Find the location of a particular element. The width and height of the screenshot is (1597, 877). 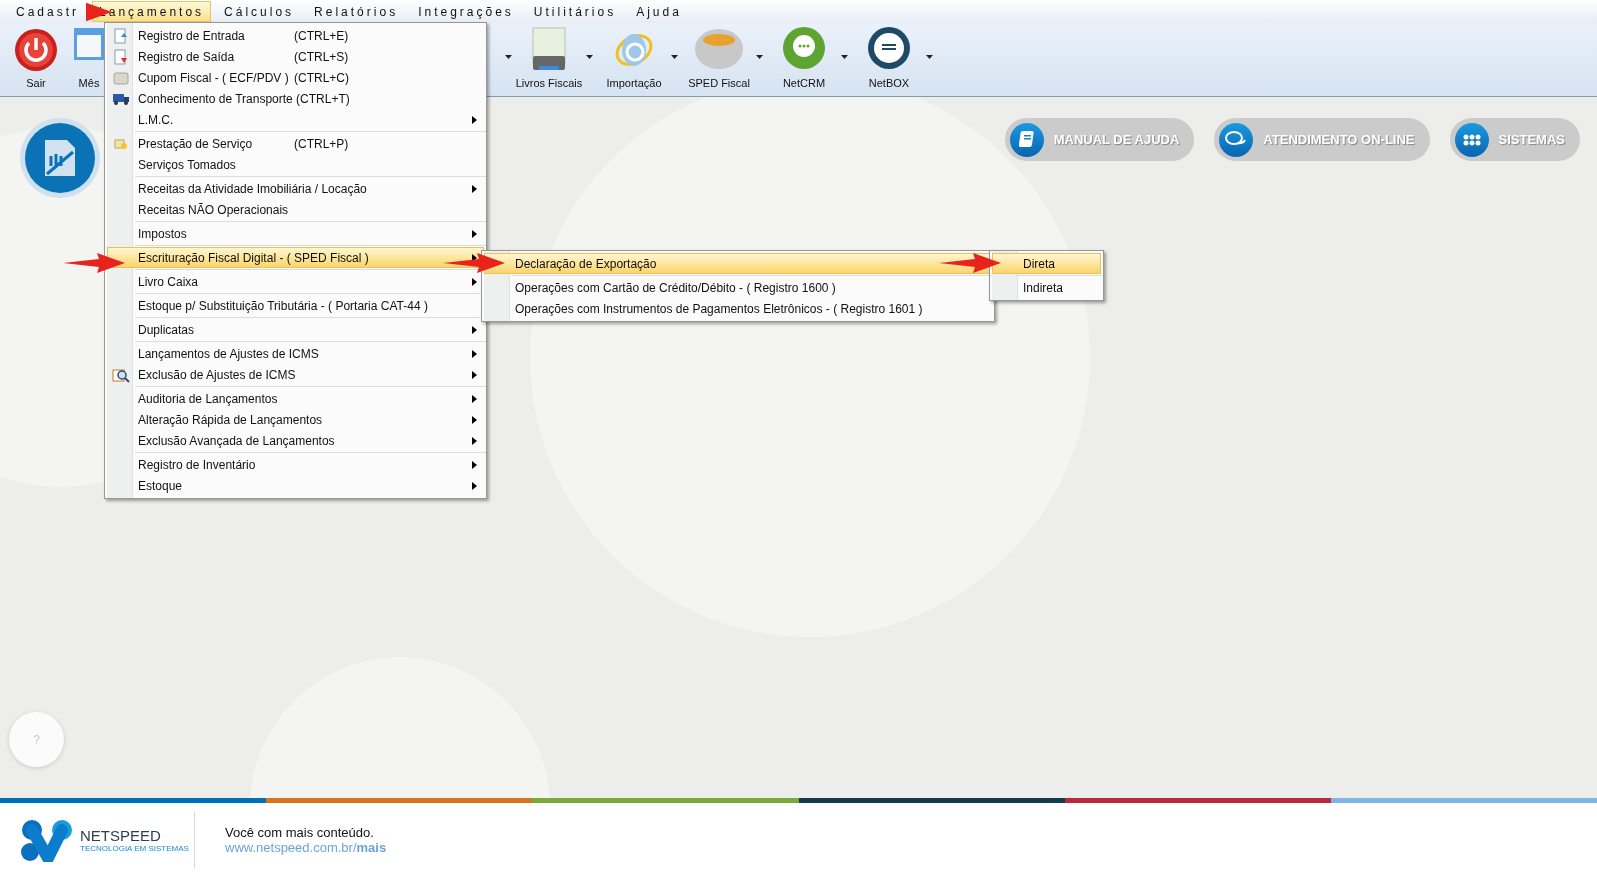

menu-item: Livro Caixa is located at coordinates (295, 281).